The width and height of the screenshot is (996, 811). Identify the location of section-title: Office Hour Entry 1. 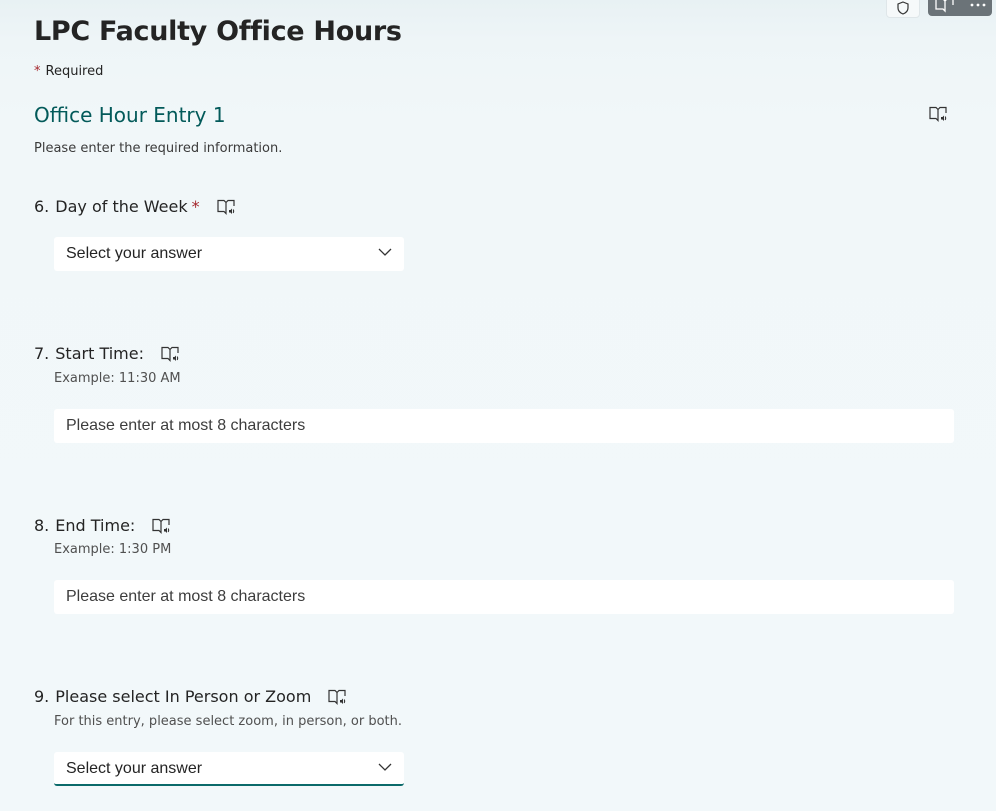
(130, 115).